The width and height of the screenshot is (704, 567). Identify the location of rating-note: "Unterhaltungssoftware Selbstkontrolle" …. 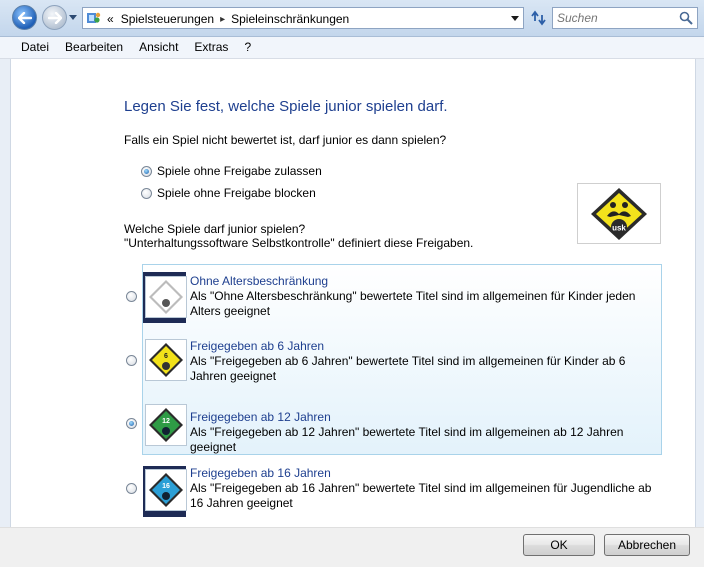
(299, 243).